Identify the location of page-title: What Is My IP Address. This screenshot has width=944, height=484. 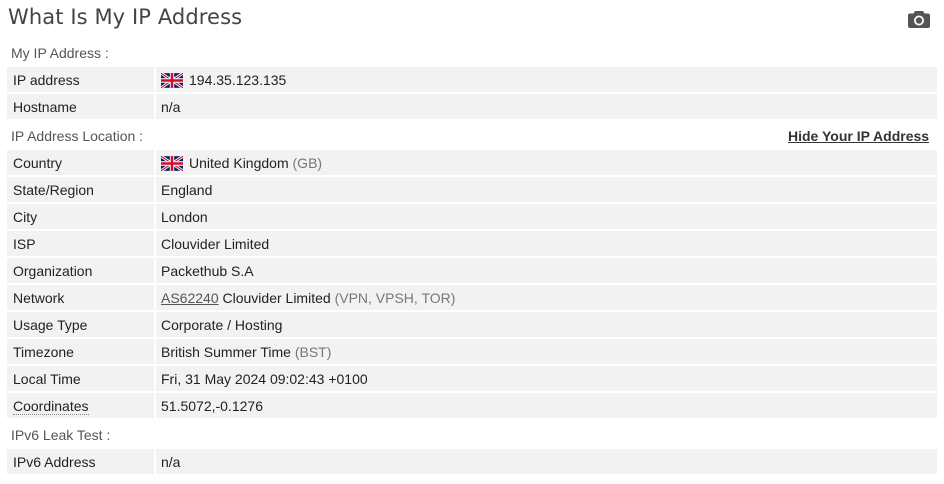
(125, 17).